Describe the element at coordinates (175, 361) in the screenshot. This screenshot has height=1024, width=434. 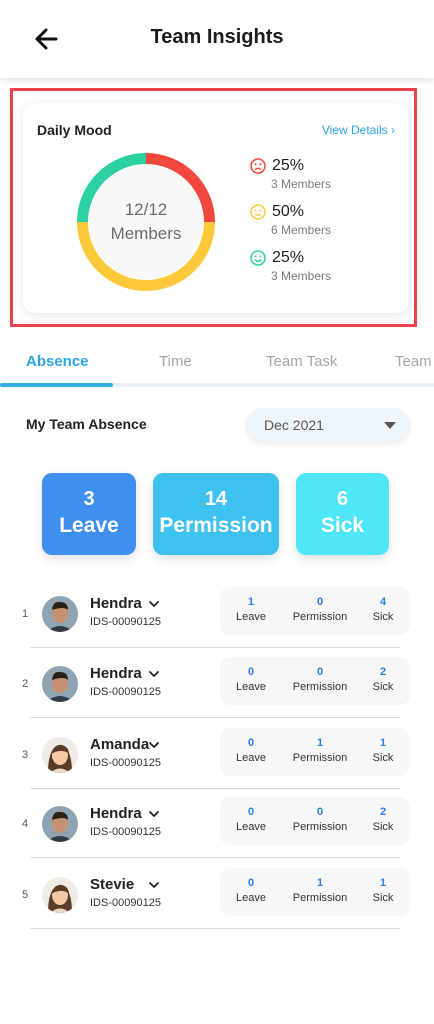
I see `tab-time: Time` at that location.